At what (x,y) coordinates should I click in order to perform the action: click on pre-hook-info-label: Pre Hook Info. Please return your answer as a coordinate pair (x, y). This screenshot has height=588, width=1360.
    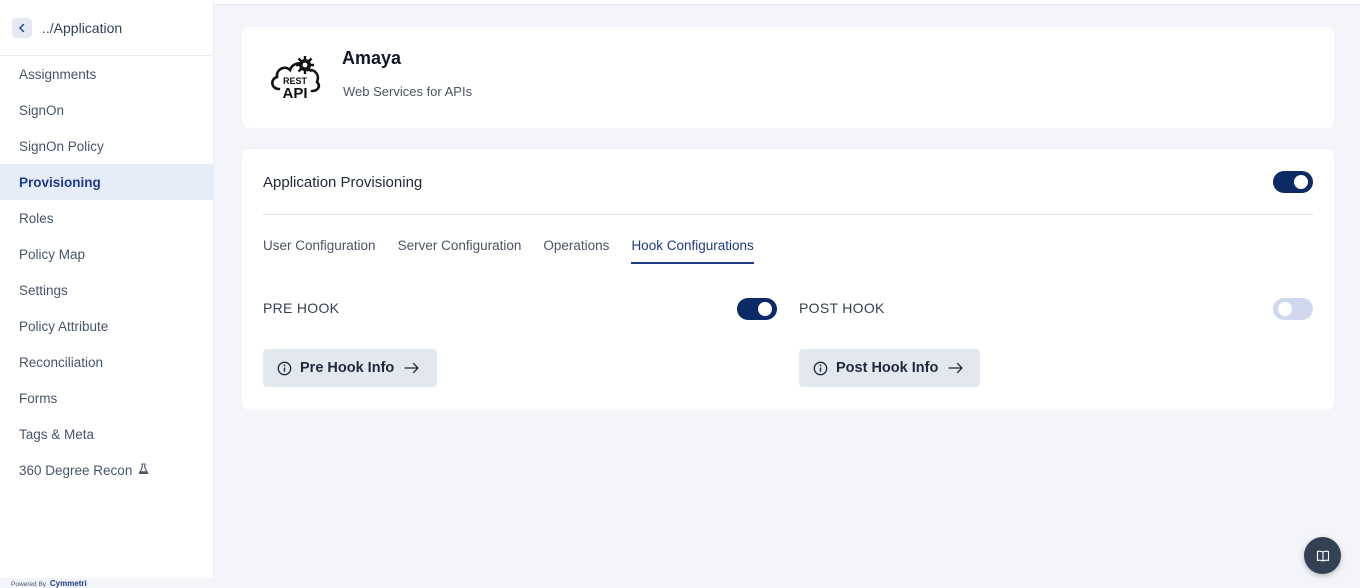
    Looking at the image, I should click on (347, 368).